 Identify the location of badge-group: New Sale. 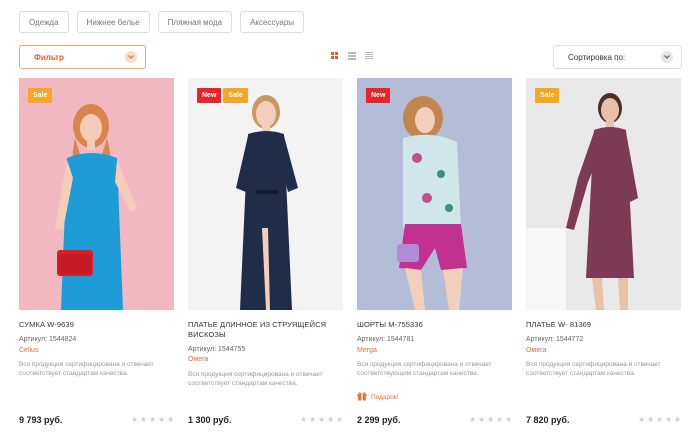
(222, 95).